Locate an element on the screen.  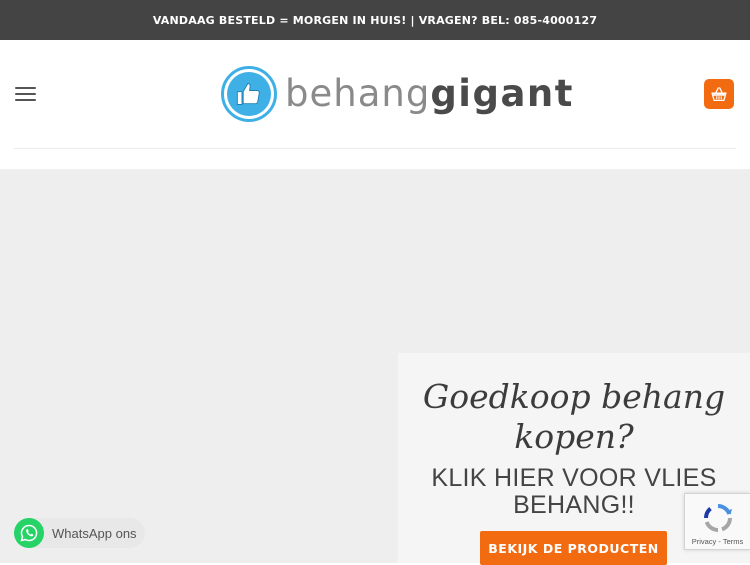
site-logo: behanggigant is located at coordinates (396, 93).